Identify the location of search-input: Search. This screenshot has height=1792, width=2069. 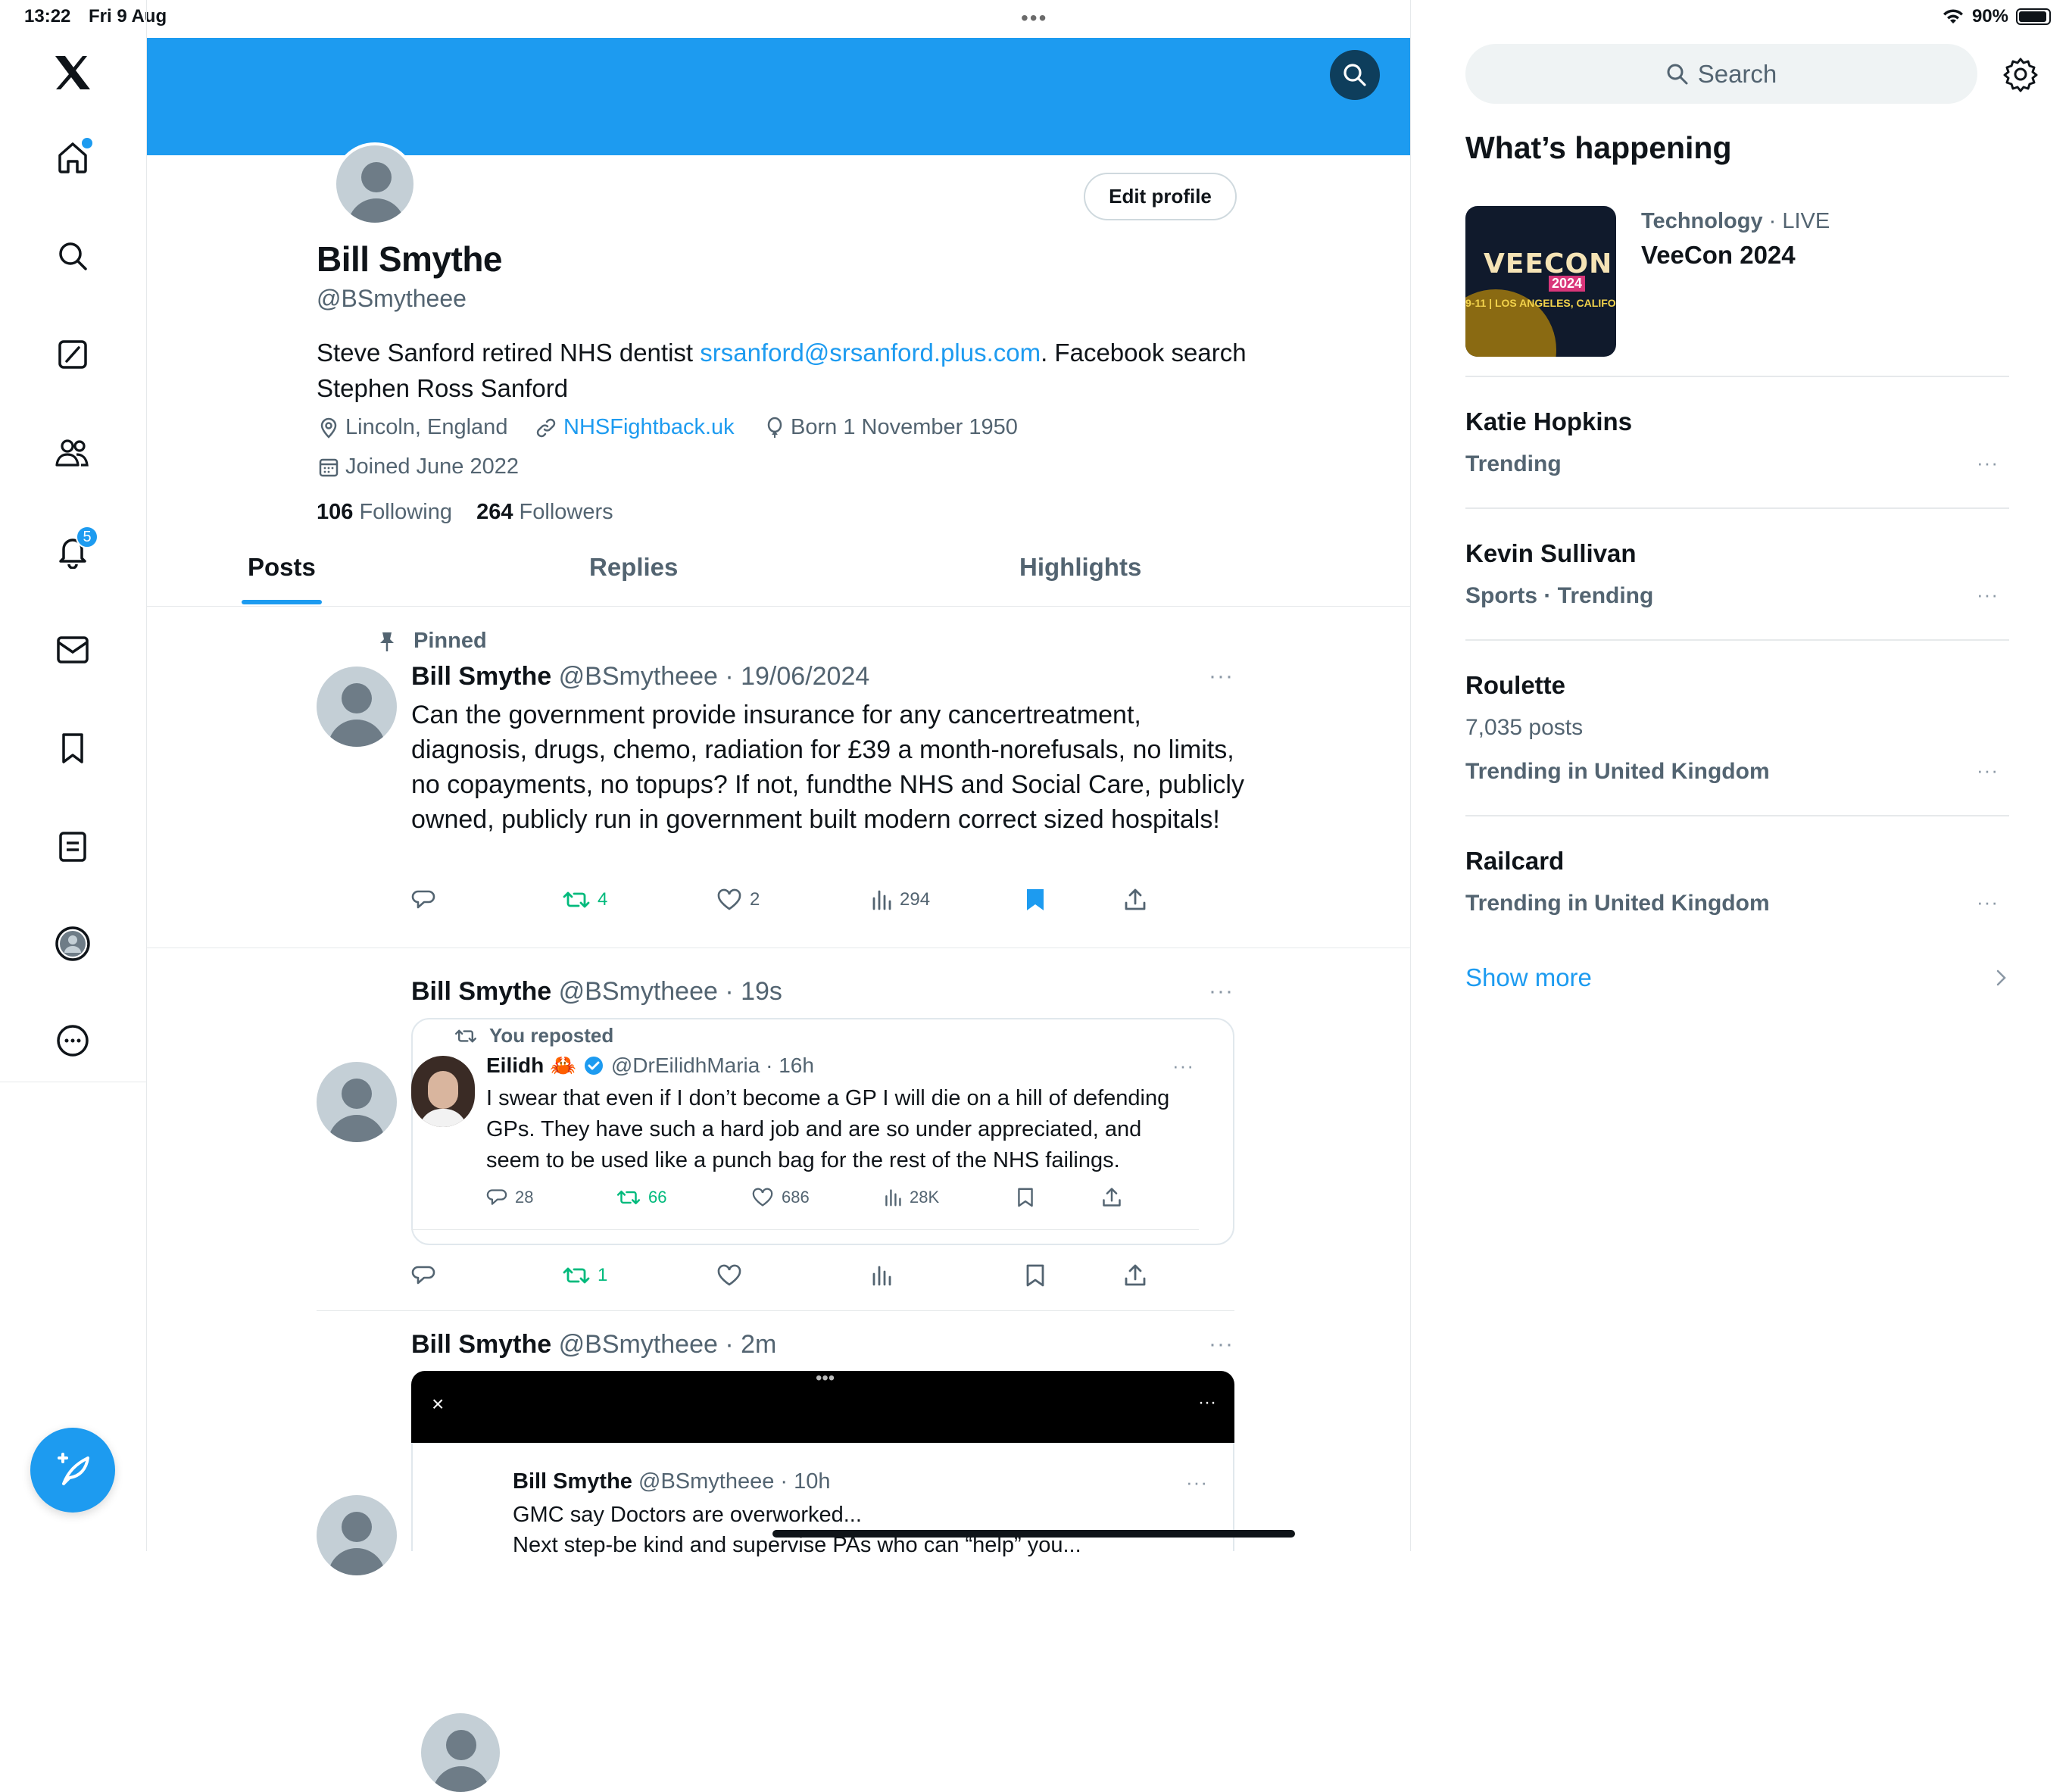
(1721, 74).